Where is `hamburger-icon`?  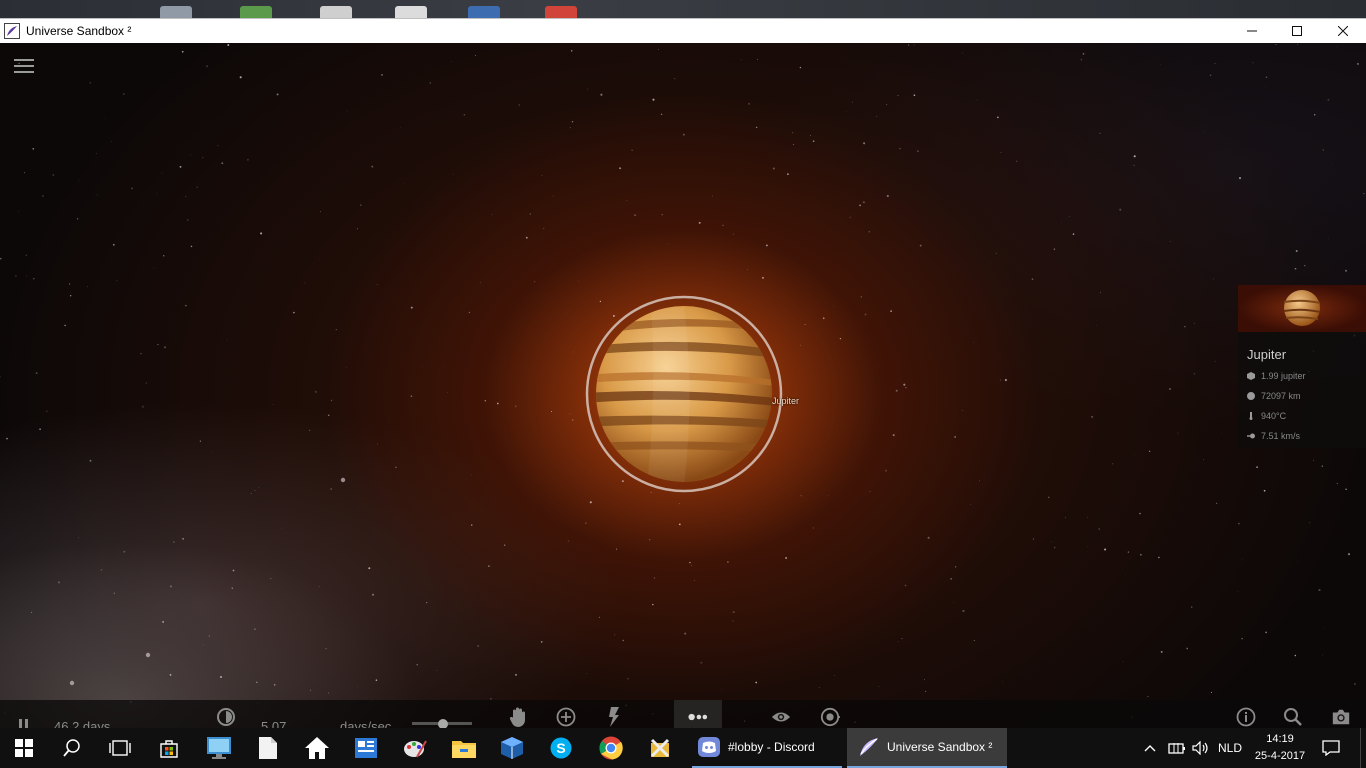
hamburger-icon is located at coordinates (24, 68).